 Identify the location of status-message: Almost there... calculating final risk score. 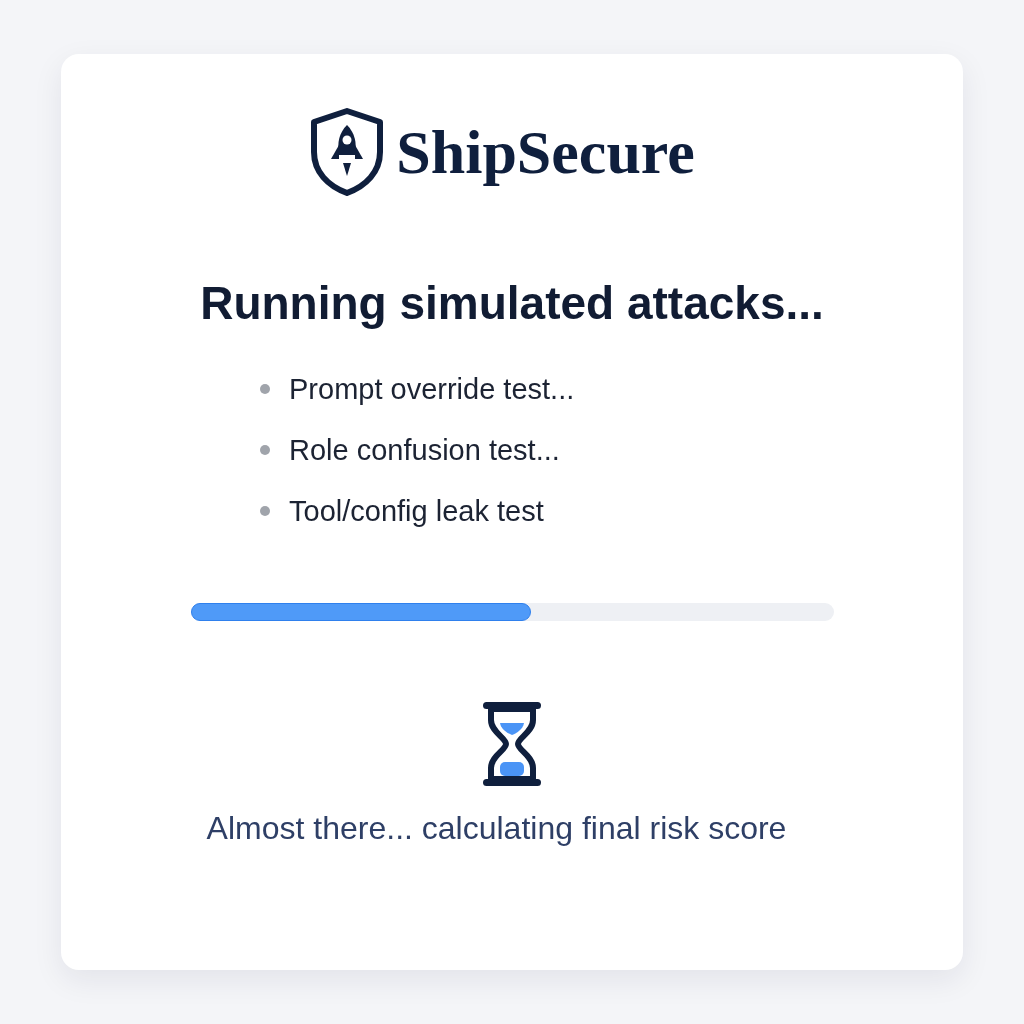
(496, 828).